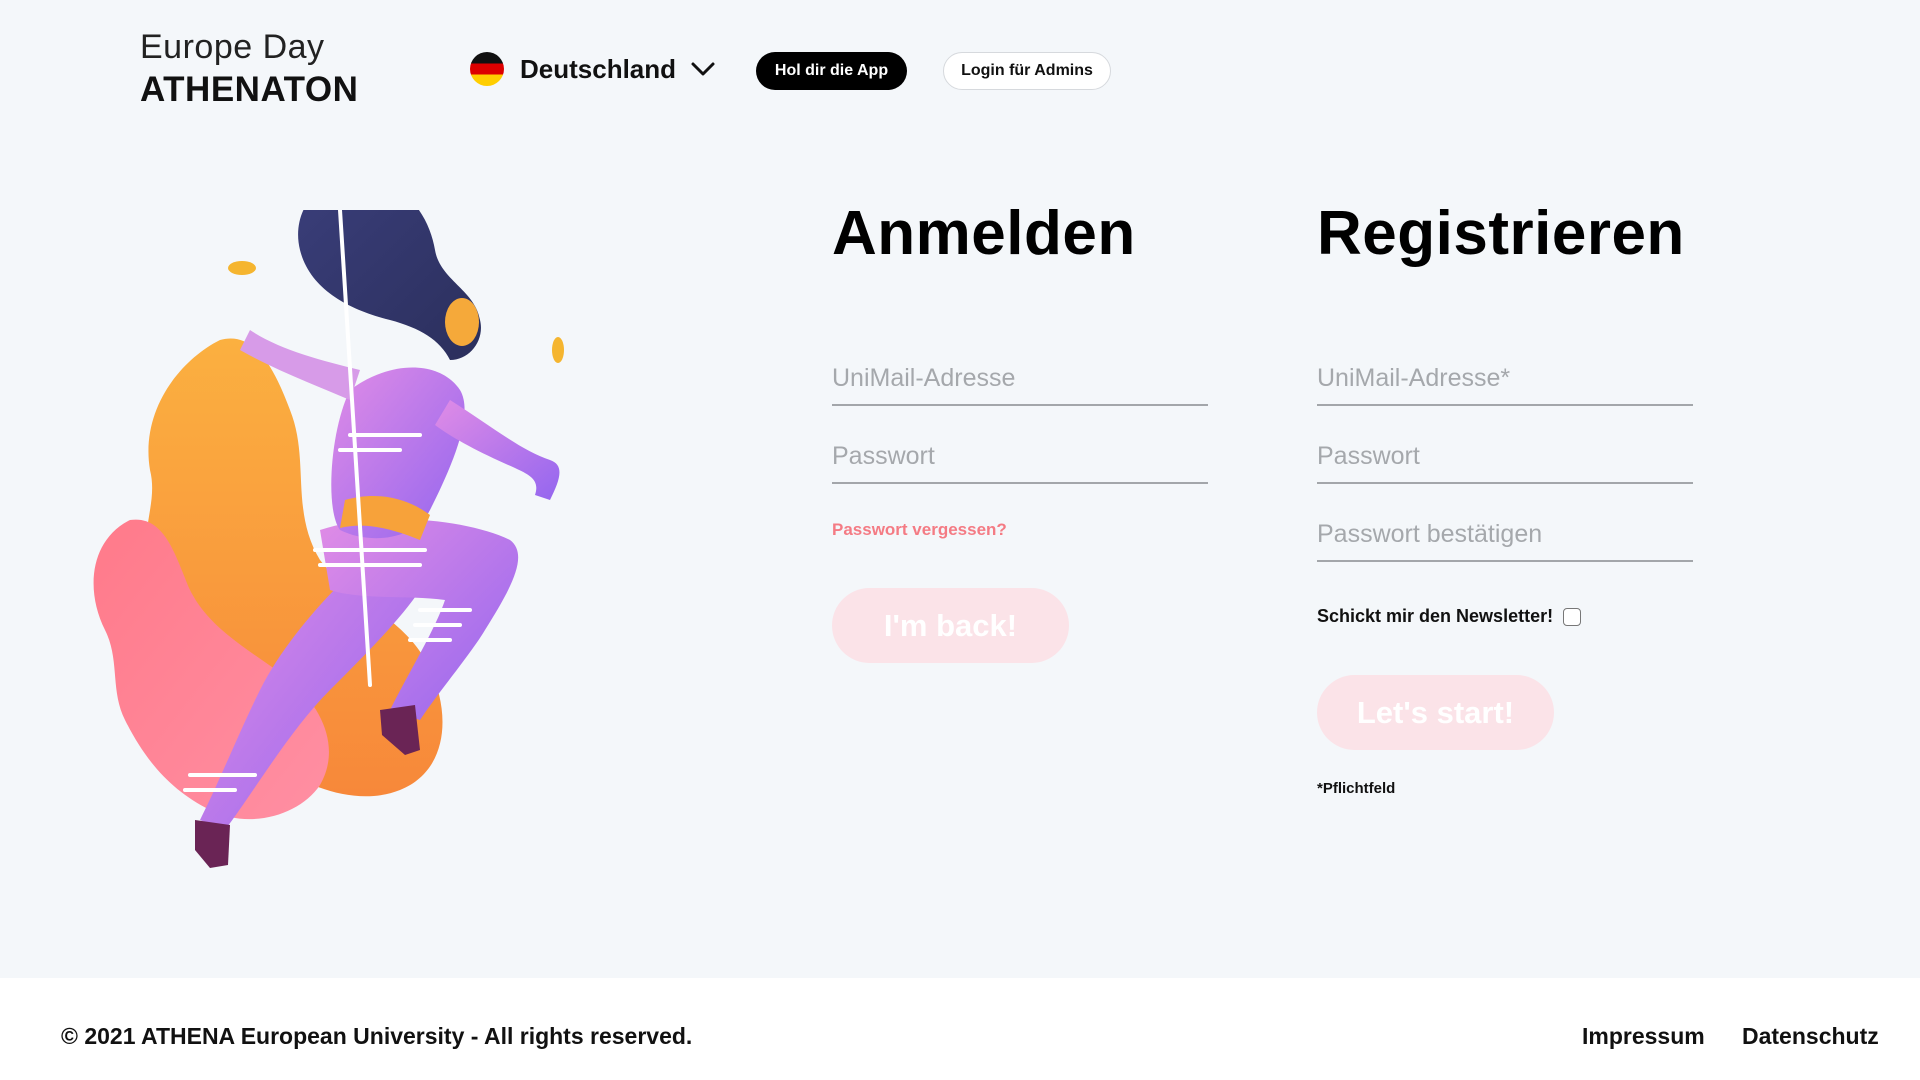  I want to click on footer-link-impressum: Impressum, so click(1643, 1036).